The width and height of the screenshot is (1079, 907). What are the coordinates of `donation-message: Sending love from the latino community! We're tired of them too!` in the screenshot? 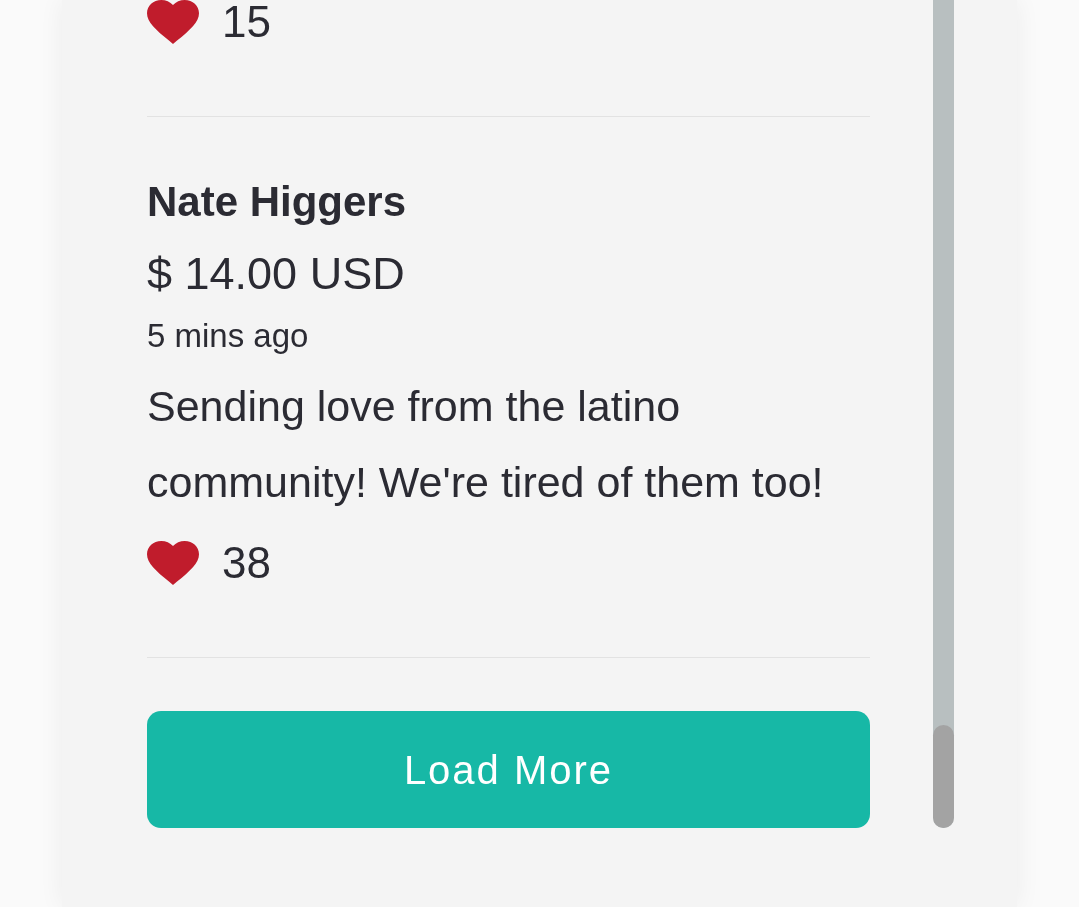 It's located at (486, 444).